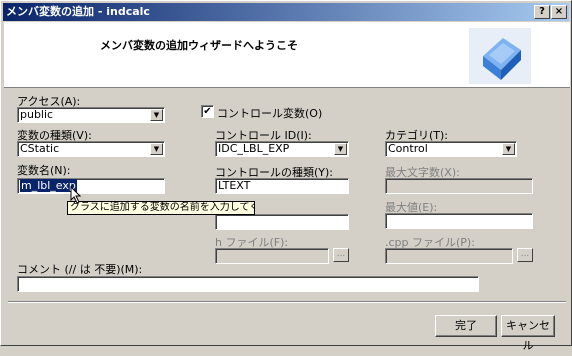 The image size is (572, 356). I want to click on control-var-checkbox: ✔, so click(207, 111).